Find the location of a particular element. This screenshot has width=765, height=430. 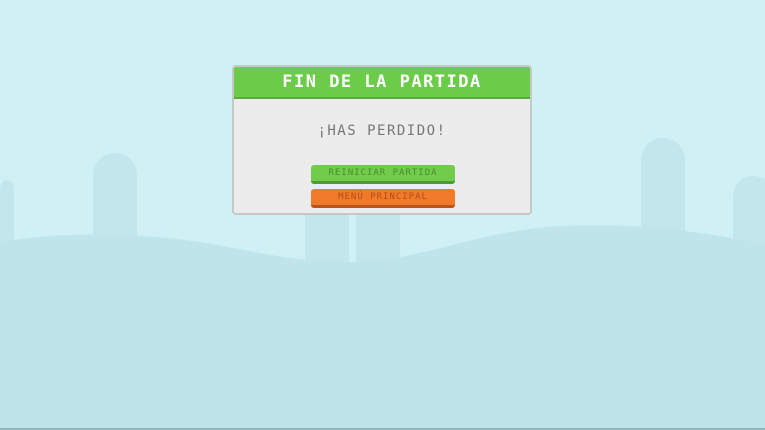

restart-game-button-label: REINICIAR PARTIDA is located at coordinates (383, 173).